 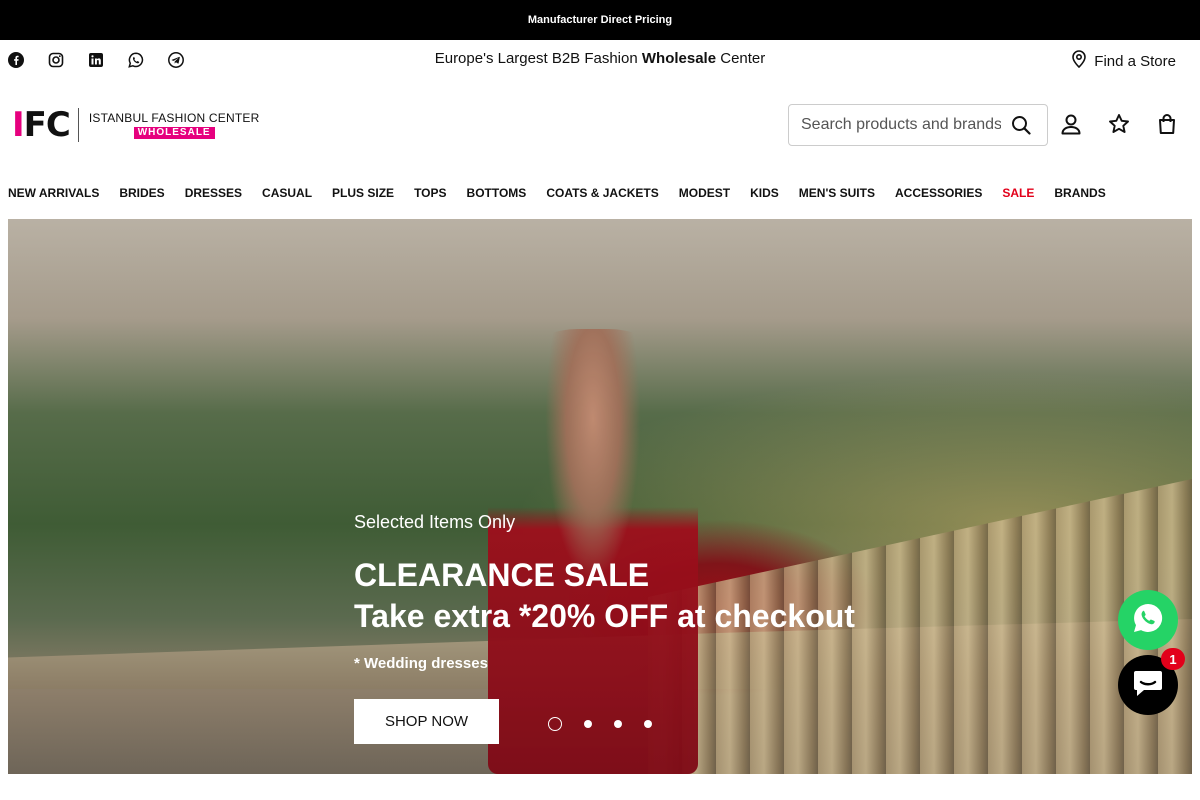 I want to click on logo-tag: WHOLESALE, so click(x=174, y=133).